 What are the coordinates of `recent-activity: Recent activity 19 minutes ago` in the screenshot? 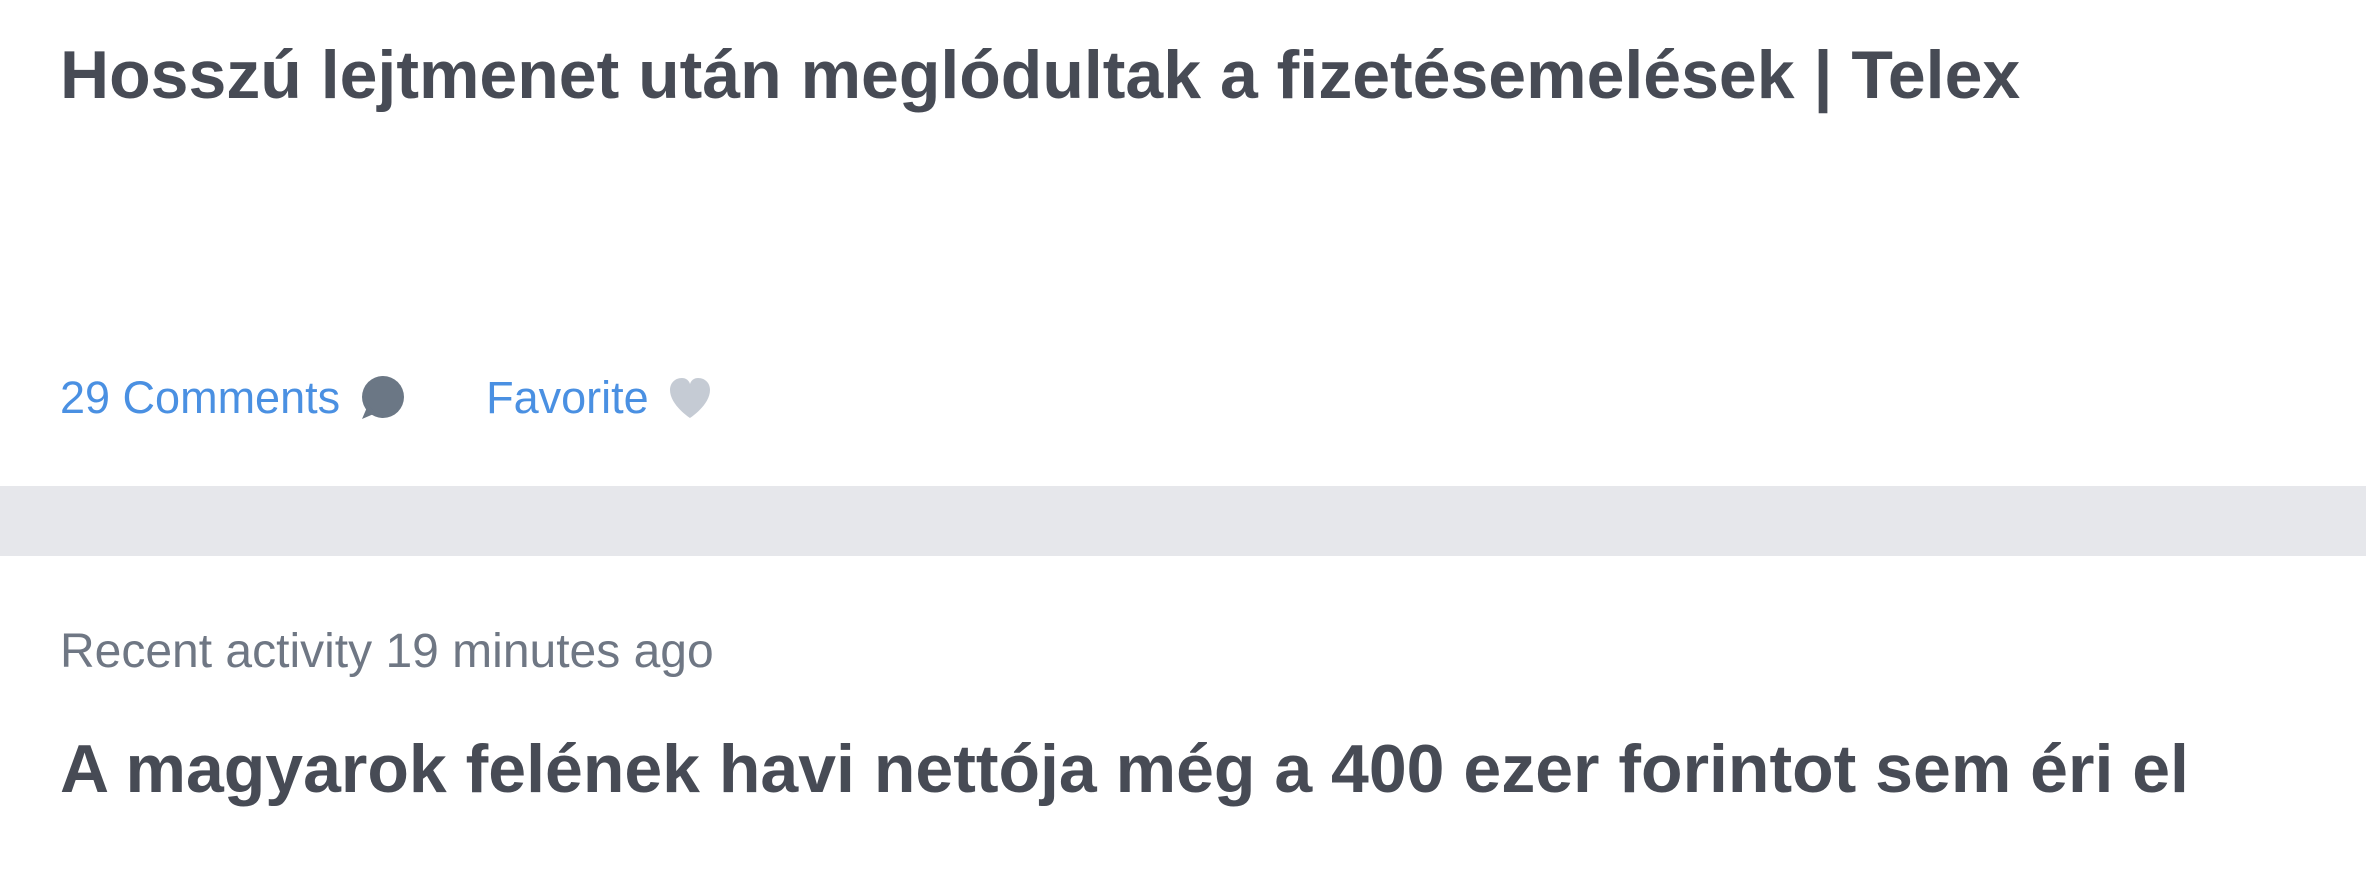 It's located at (387, 651).